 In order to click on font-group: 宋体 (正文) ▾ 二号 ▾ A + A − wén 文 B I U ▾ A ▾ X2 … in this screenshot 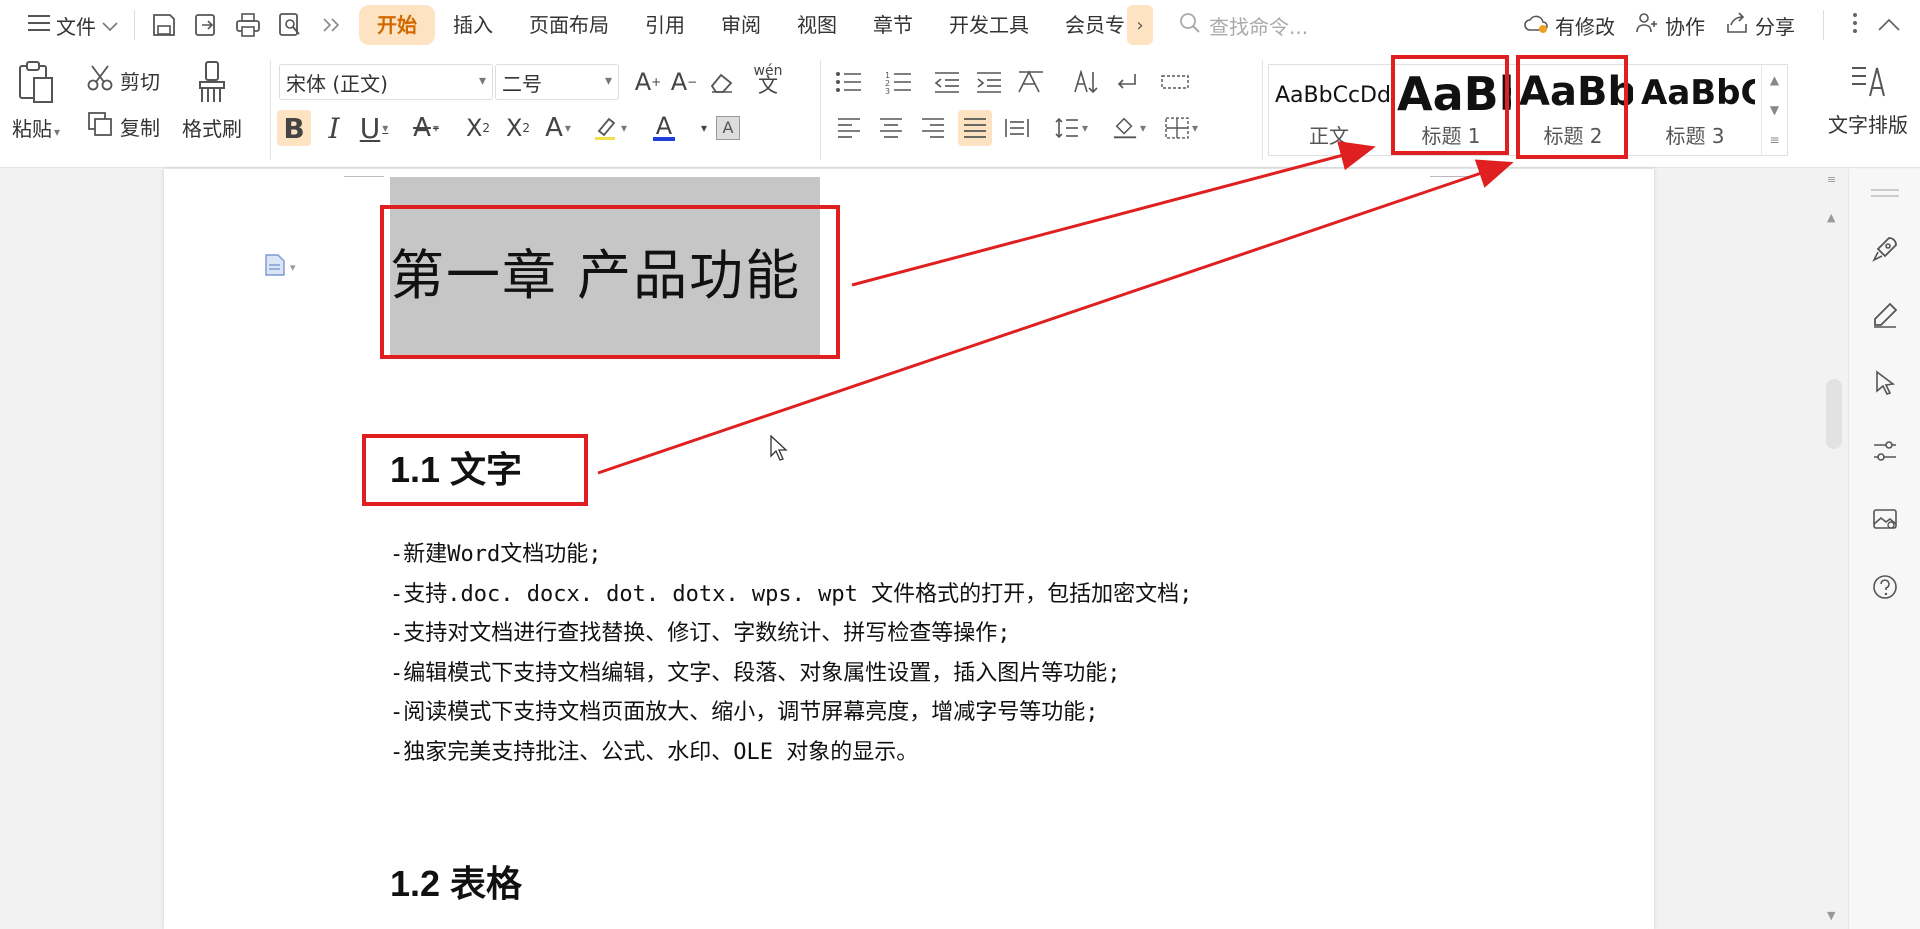, I will do `click(545, 109)`.